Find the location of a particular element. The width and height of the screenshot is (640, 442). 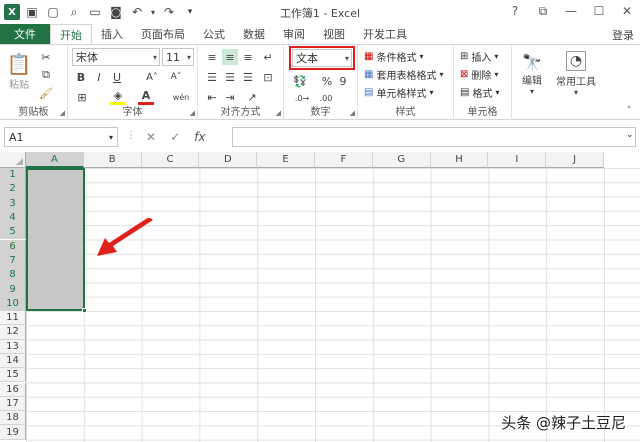

row-header-4: 4 is located at coordinates (13, 218).